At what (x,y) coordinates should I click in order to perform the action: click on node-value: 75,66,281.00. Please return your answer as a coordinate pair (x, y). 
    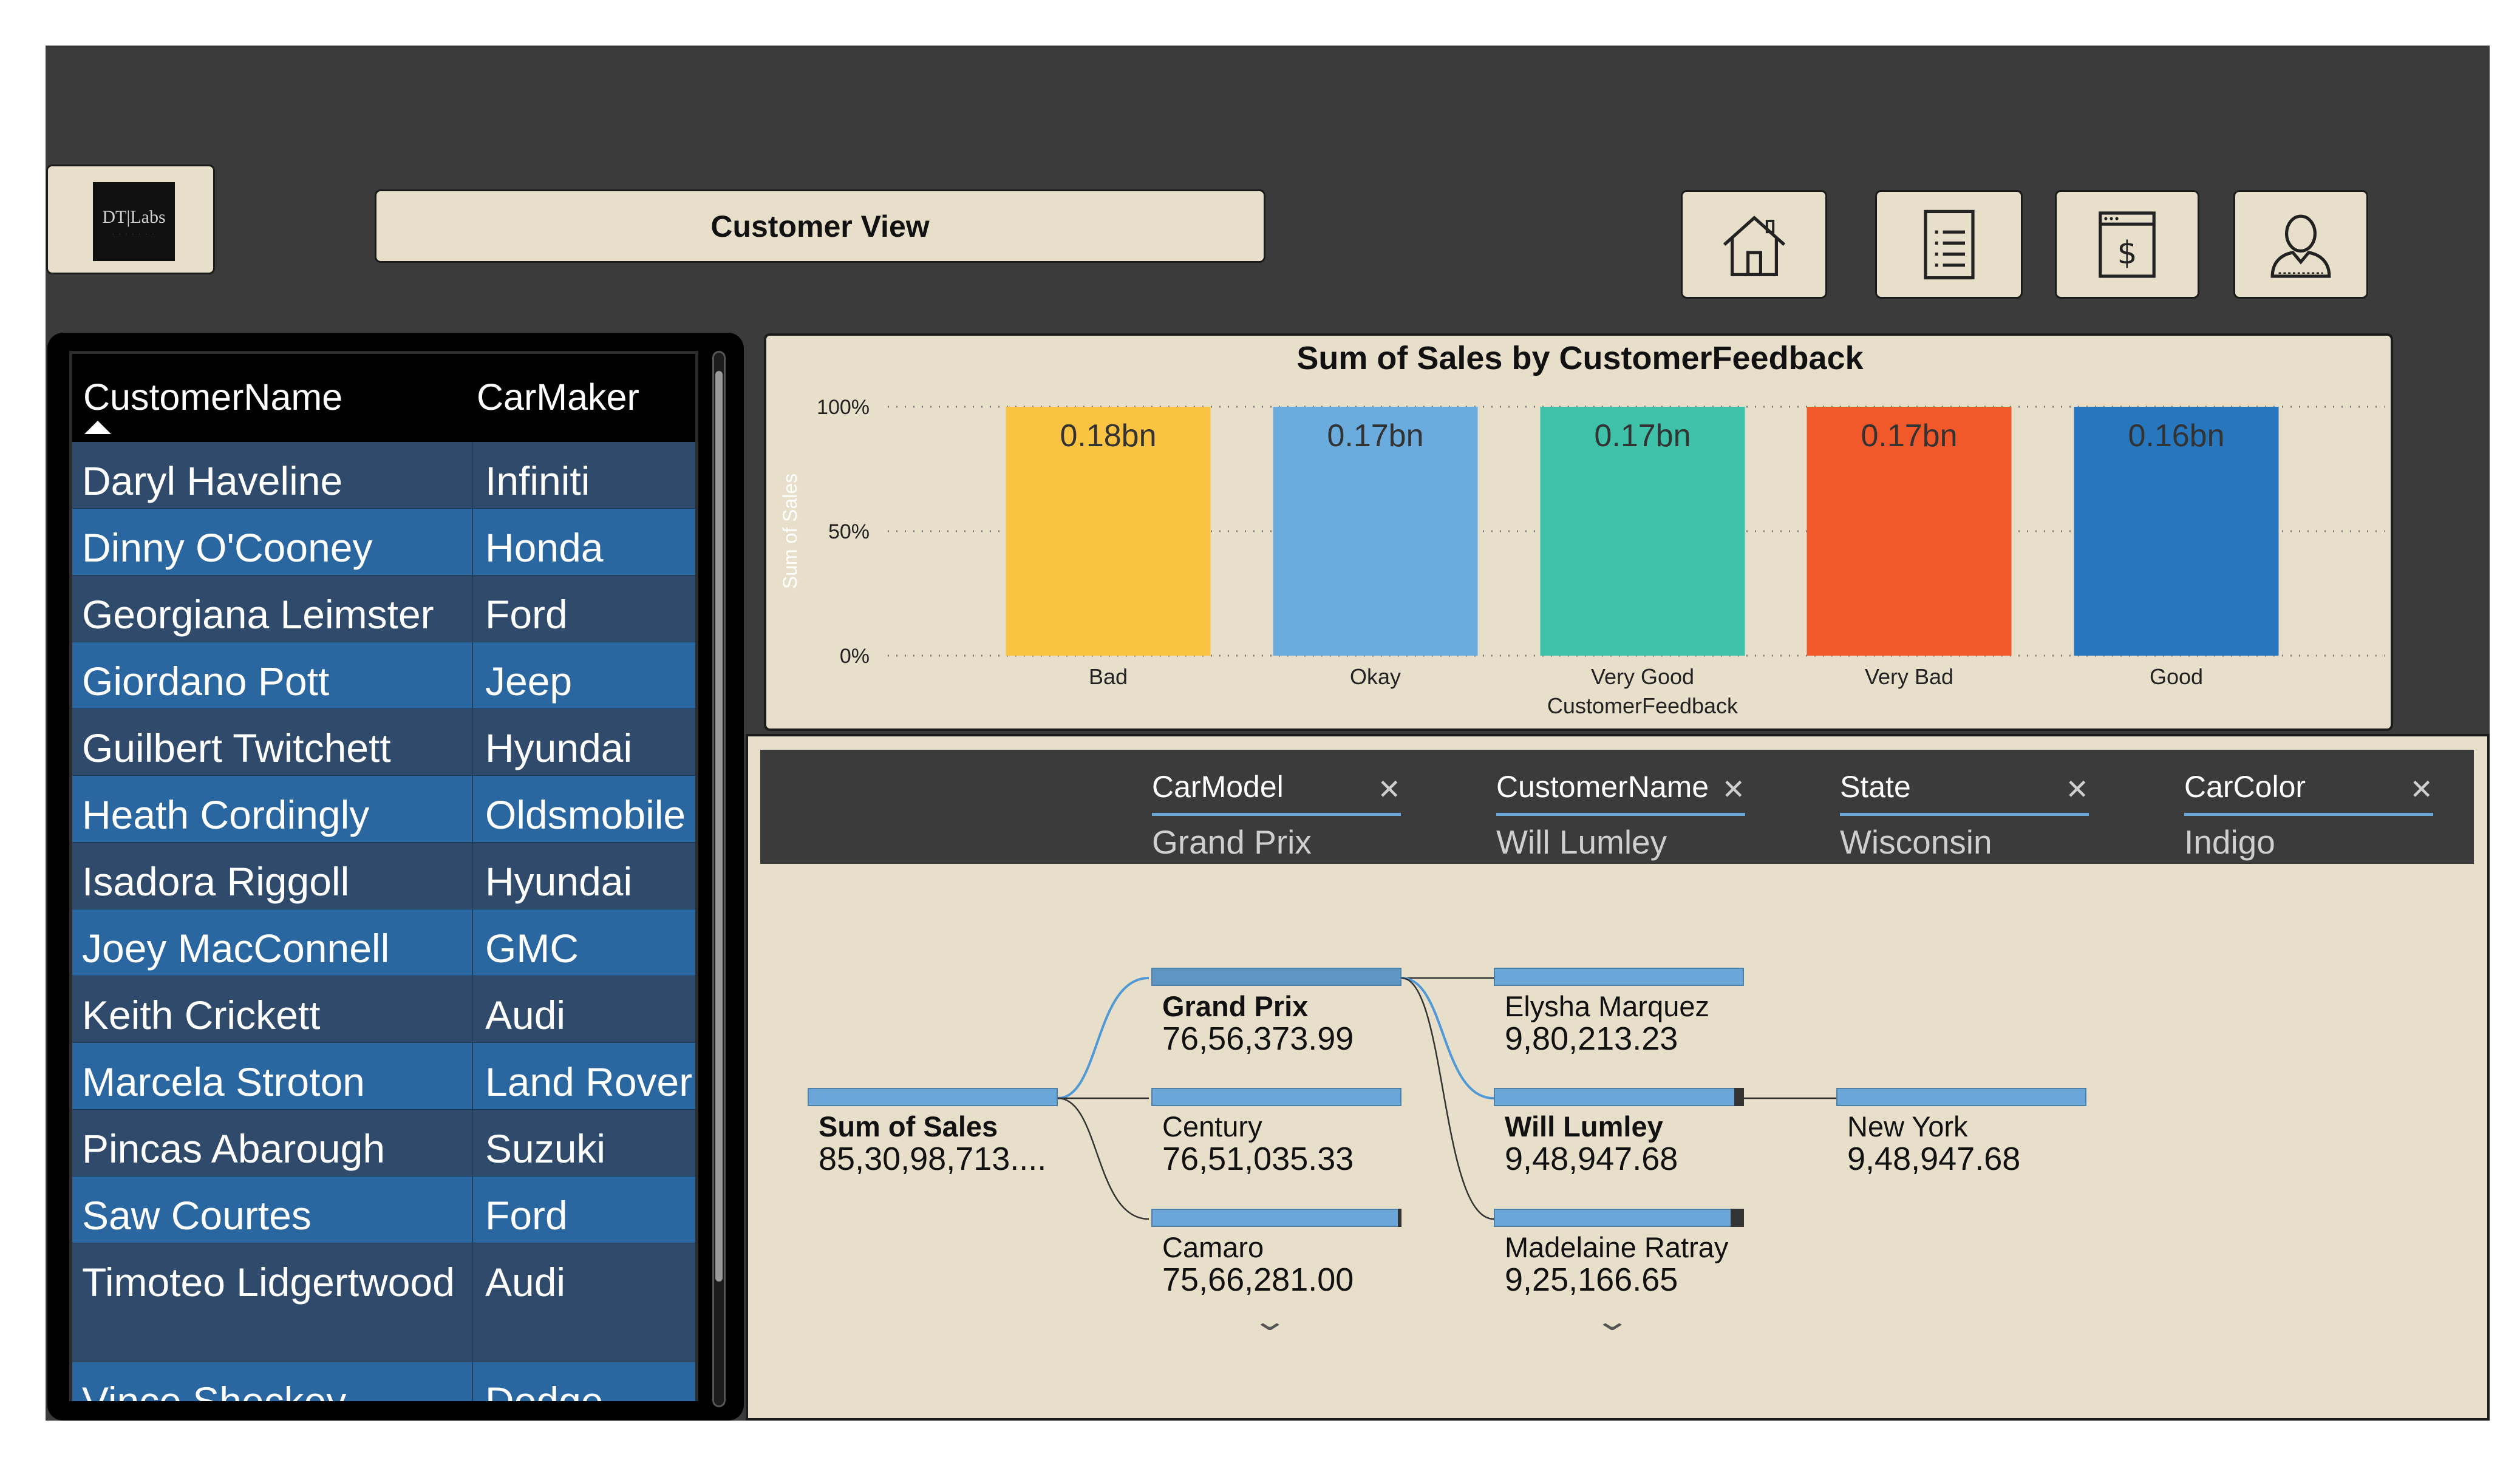
    Looking at the image, I should click on (1258, 1280).